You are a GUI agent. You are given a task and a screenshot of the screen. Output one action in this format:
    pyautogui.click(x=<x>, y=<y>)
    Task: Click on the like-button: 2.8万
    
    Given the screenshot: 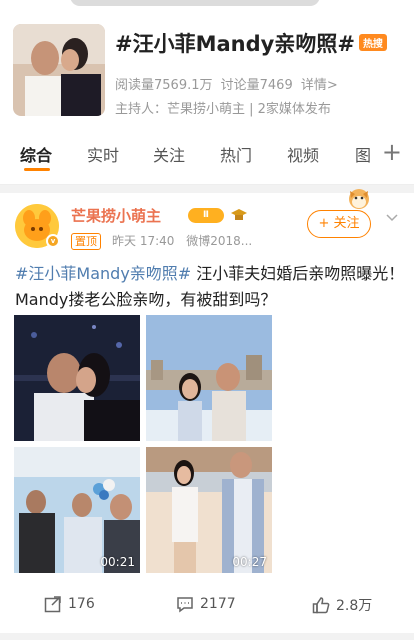 What is the action you would take?
    pyautogui.click(x=342, y=605)
    